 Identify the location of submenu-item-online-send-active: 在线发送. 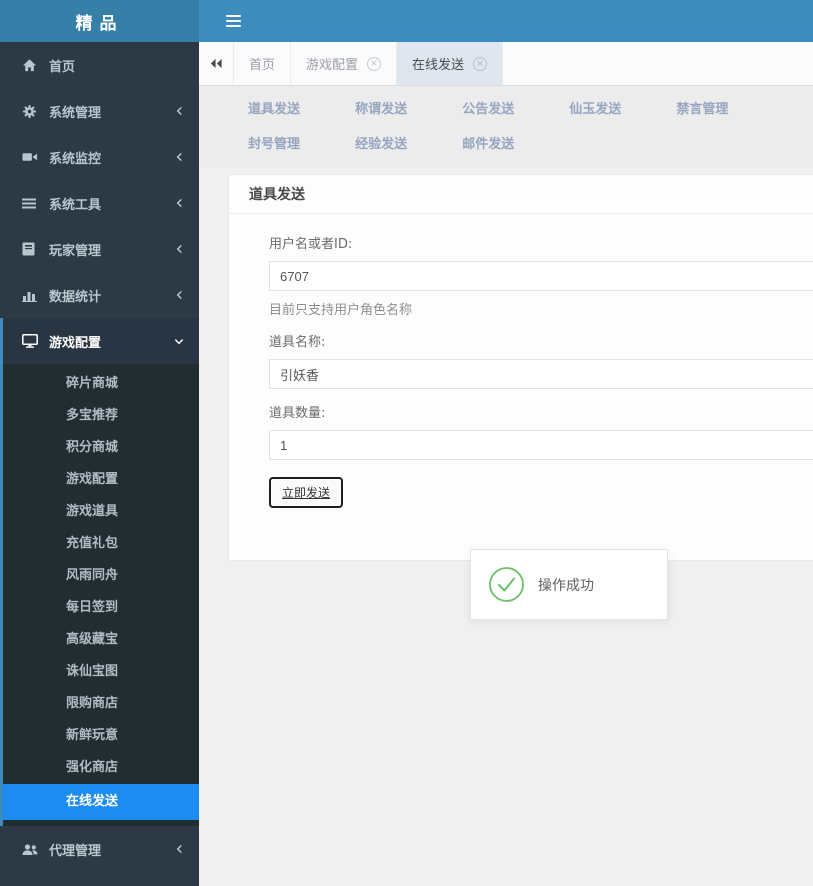
(101, 802).